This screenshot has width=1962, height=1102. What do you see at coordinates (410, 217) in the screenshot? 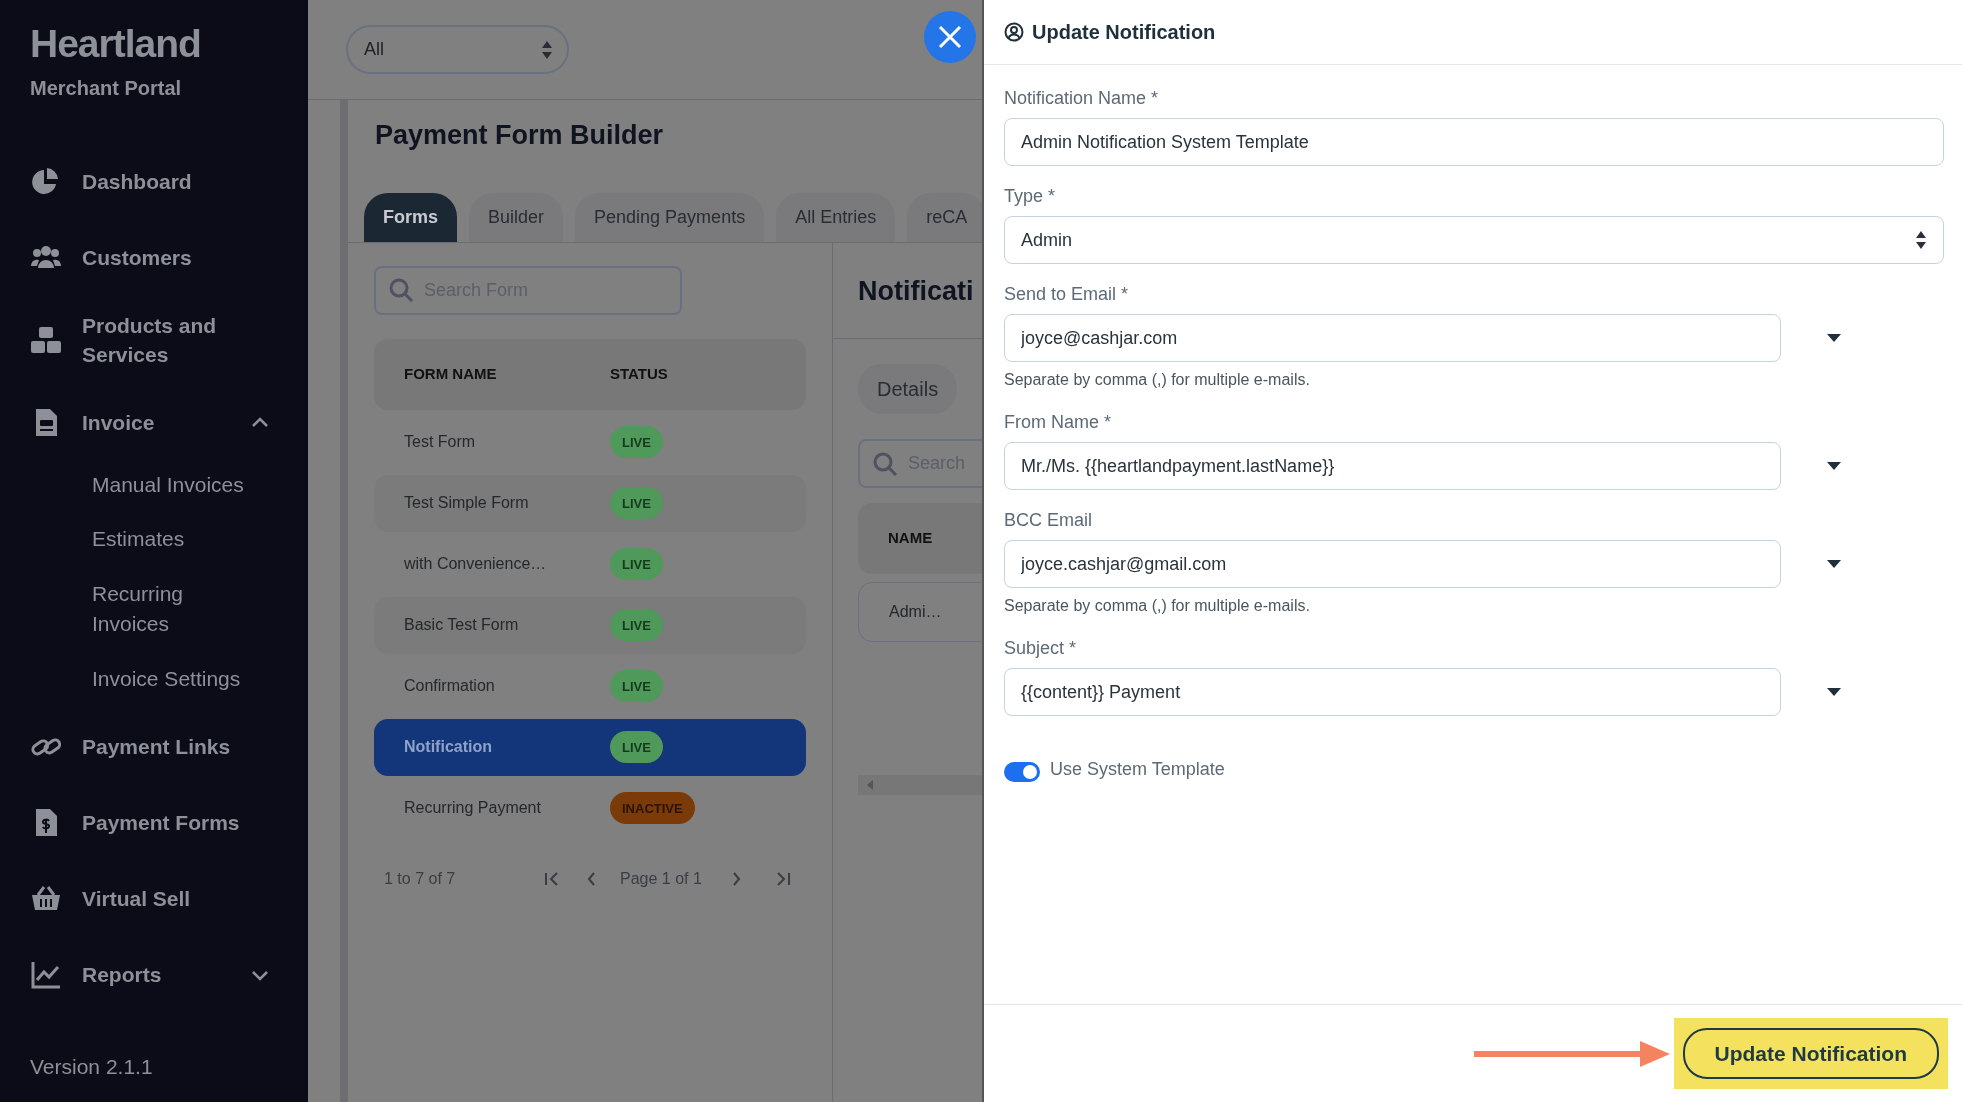
I see `tab: Forms` at bounding box center [410, 217].